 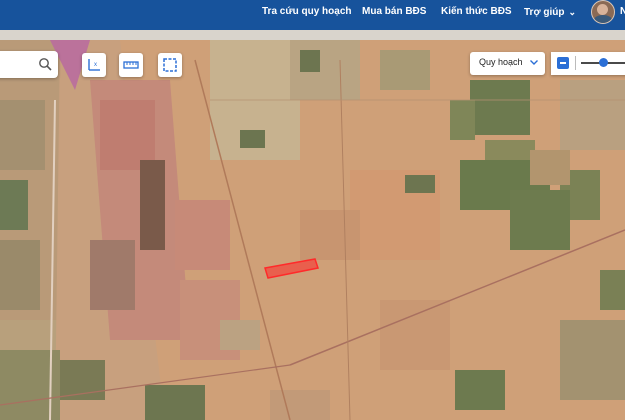 I want to click on user-name: N, so click(x=622, y=12).